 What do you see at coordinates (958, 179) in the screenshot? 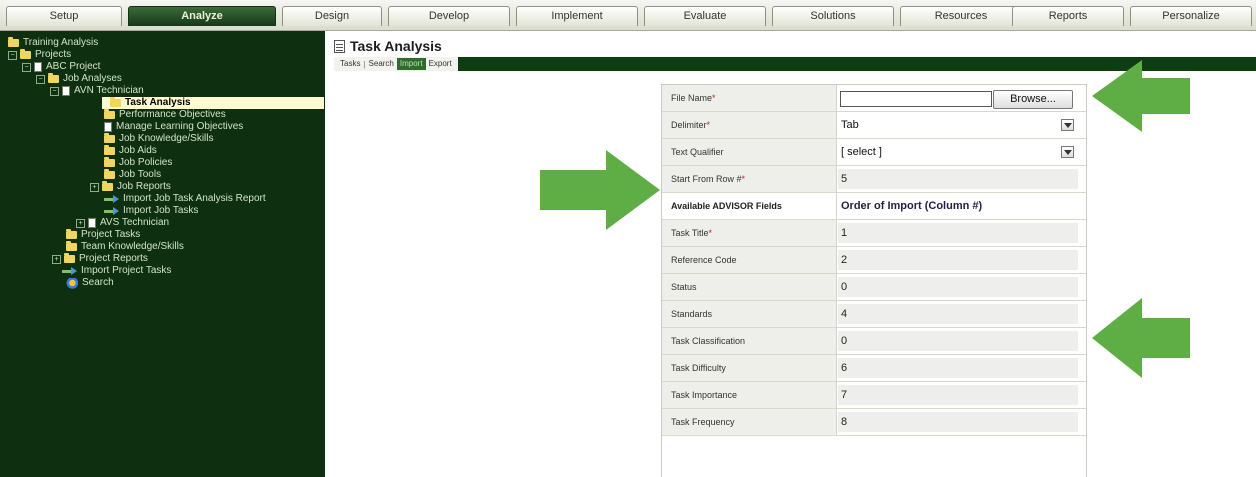
I see `start-row-input: 5` at bounding box center [958, 179].